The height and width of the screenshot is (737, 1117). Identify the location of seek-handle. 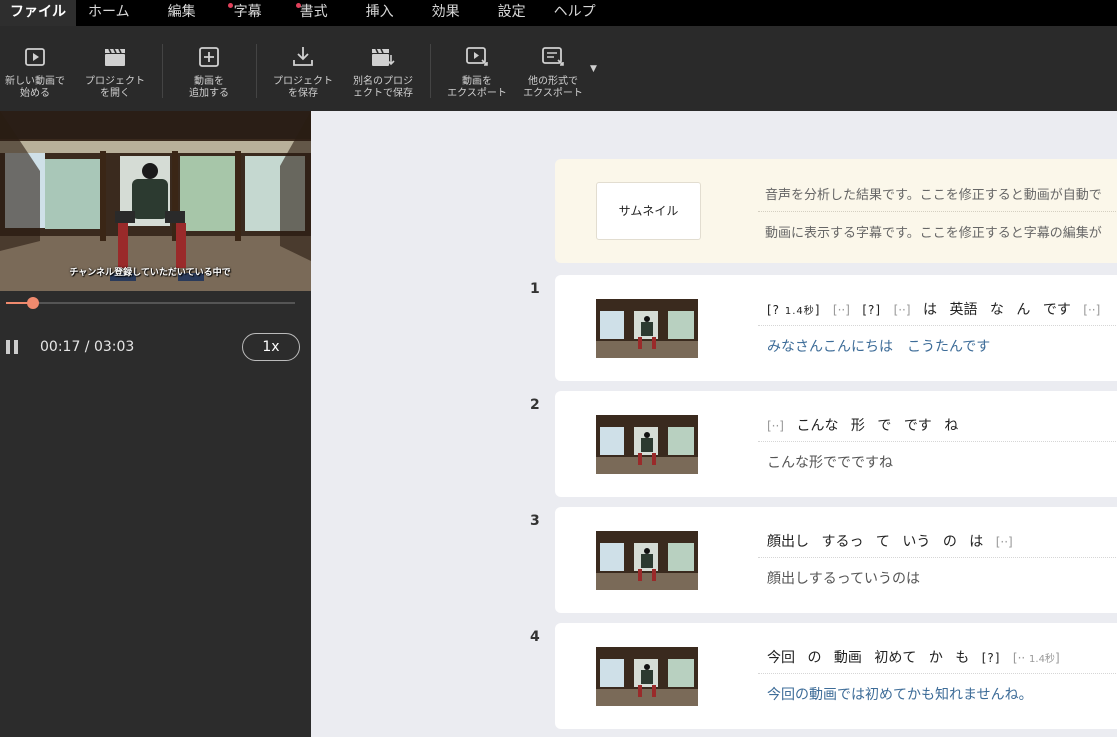
(32, 303).